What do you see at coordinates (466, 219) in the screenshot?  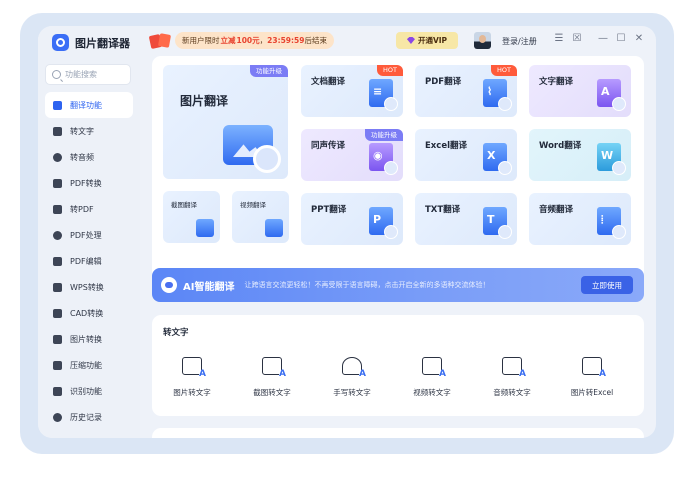 I see `feature-txt-translate: TXT翻译 T` at bounding box center [466, 219].